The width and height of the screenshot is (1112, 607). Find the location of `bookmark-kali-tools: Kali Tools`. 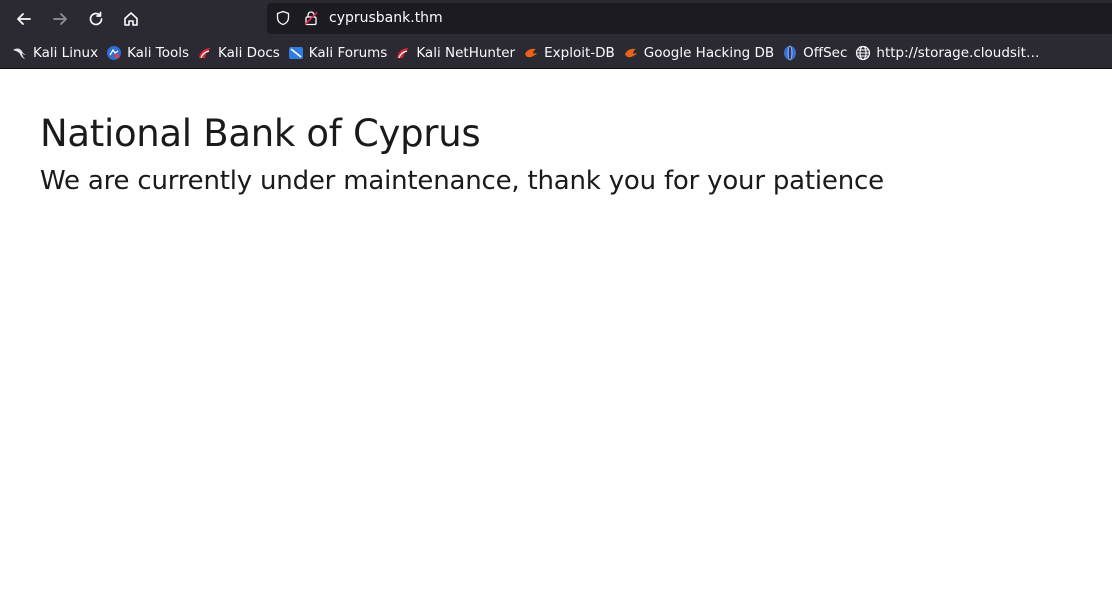

bookmark-kali-tools: Kali Tools is located at coordinates (149, 53).